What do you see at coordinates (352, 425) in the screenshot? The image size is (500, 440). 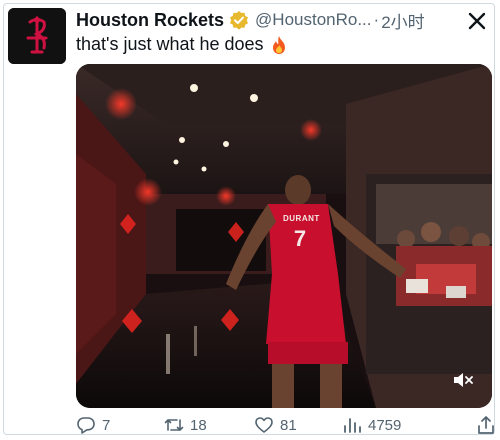 I see `views-chart-icon` at bounding box center [352, 425].